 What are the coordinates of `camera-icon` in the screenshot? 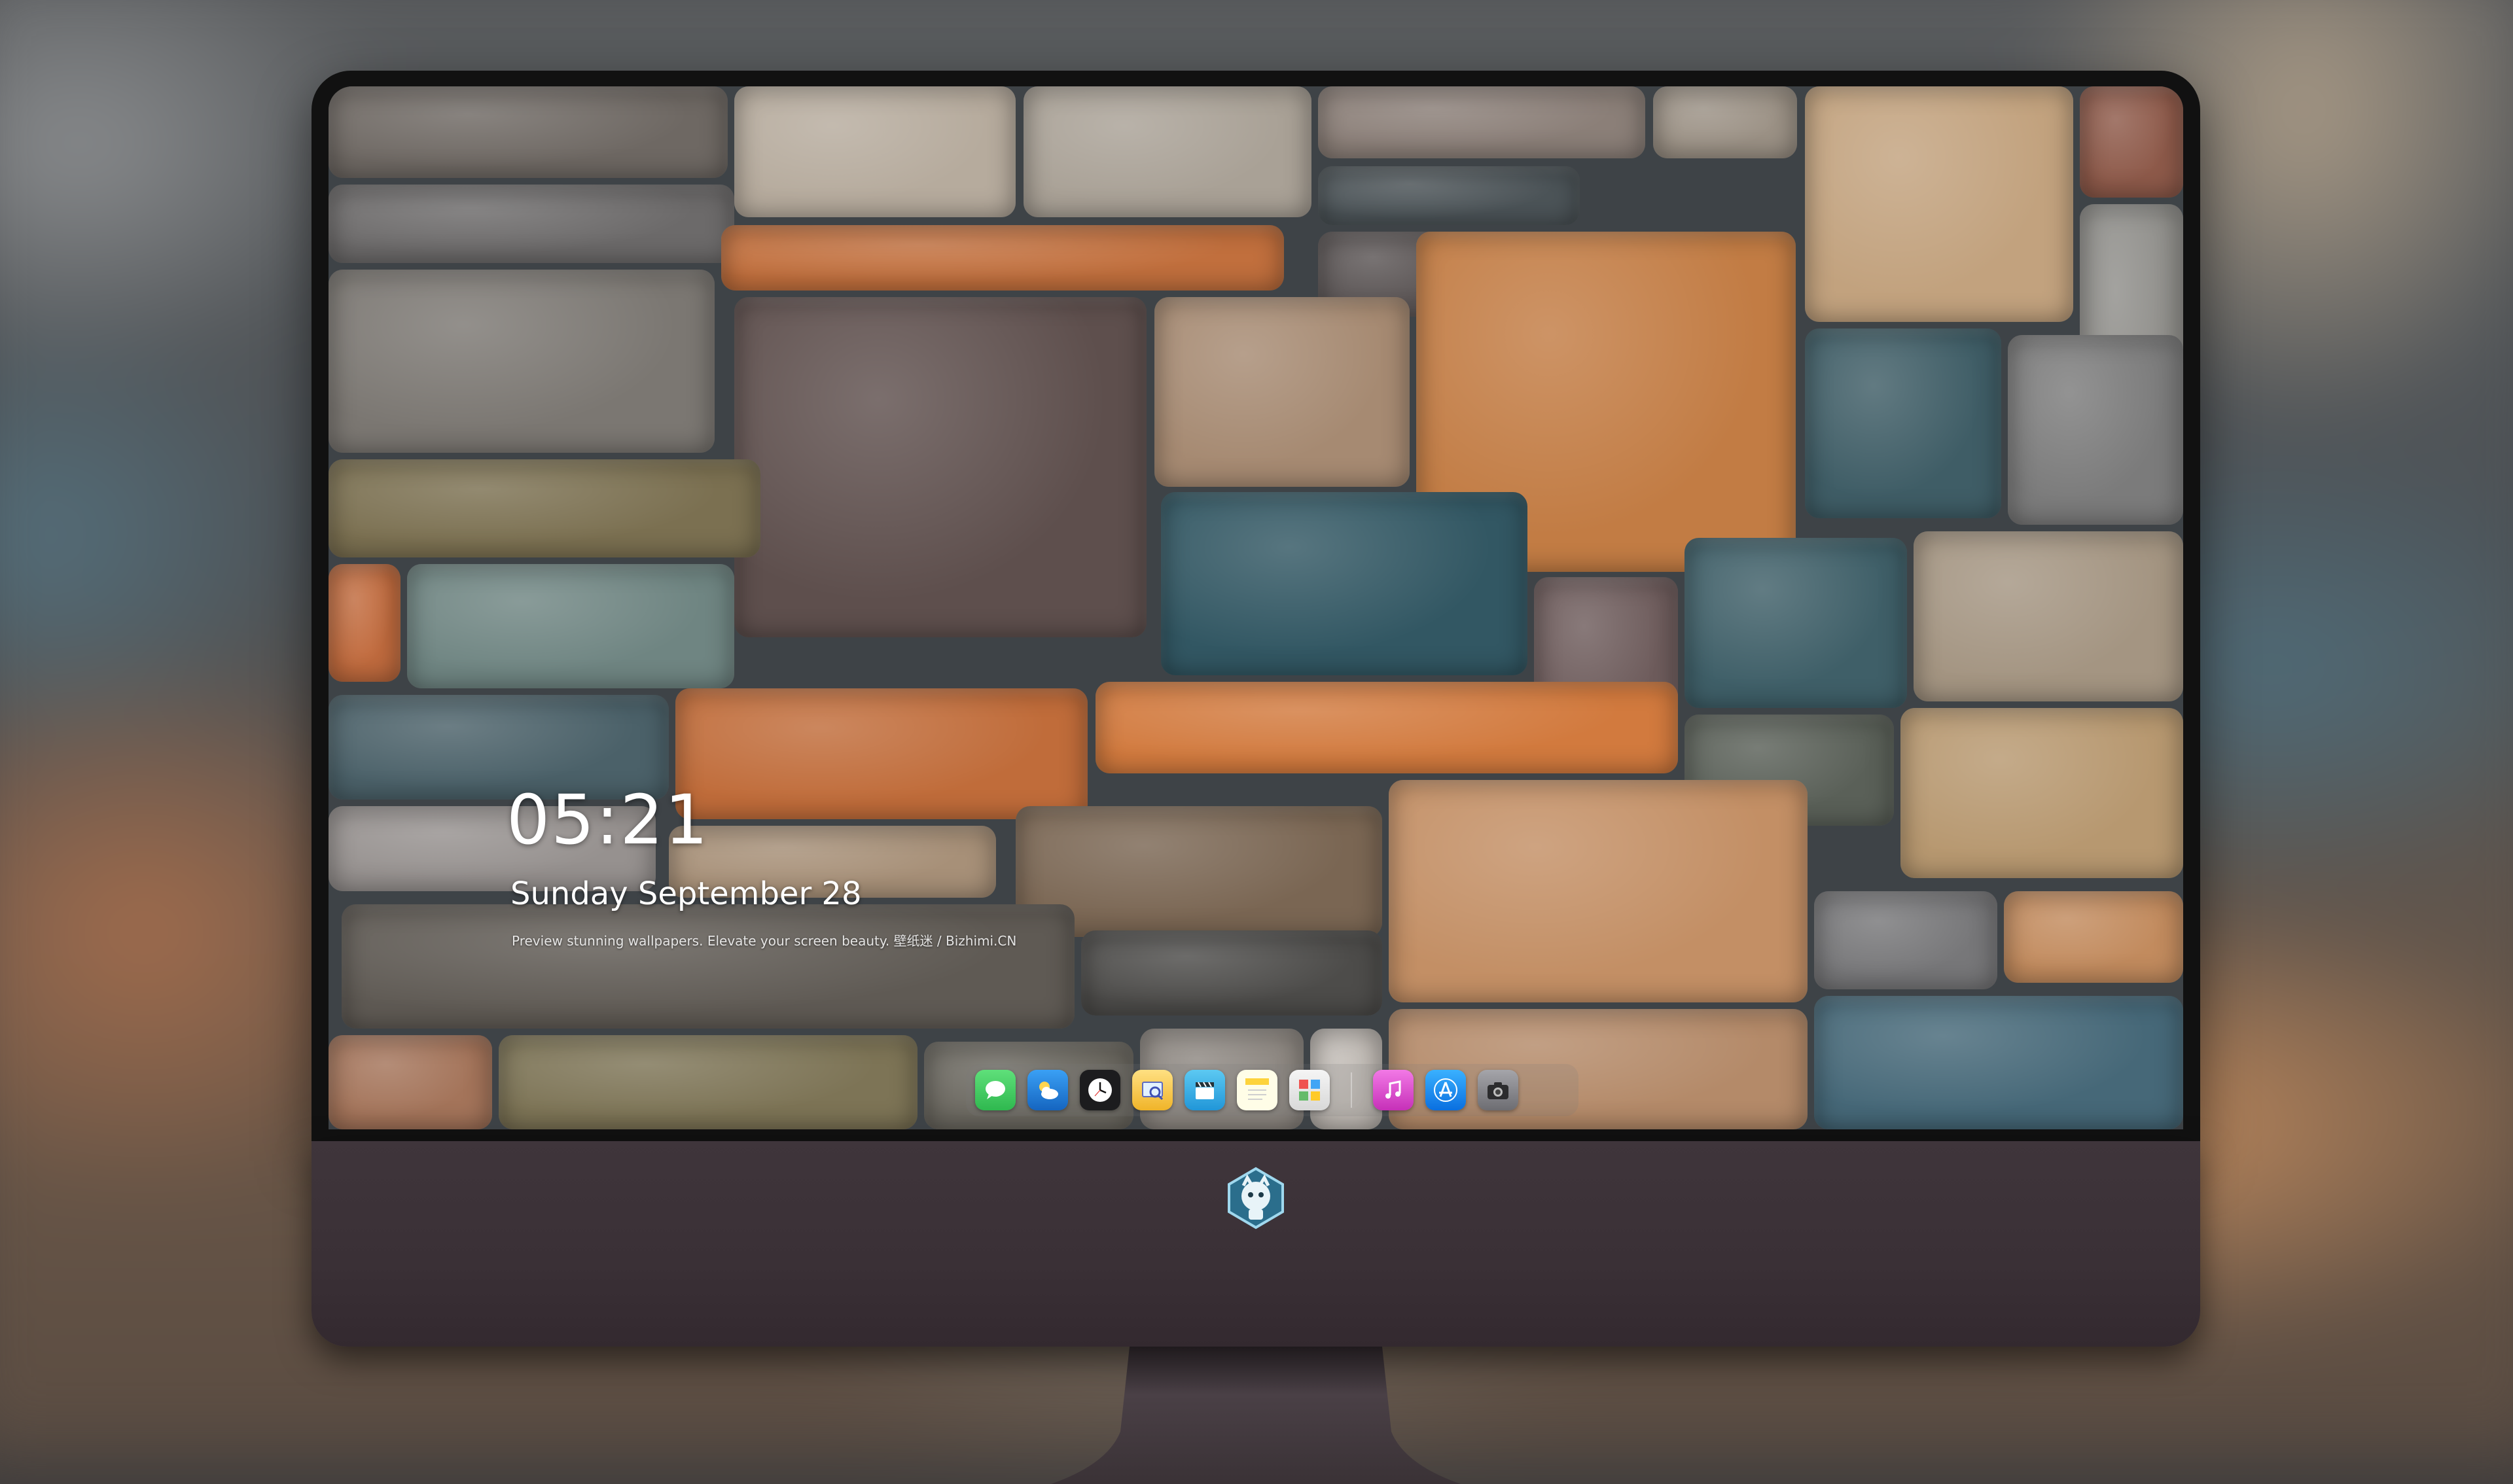 It's located at (1498, 1090).